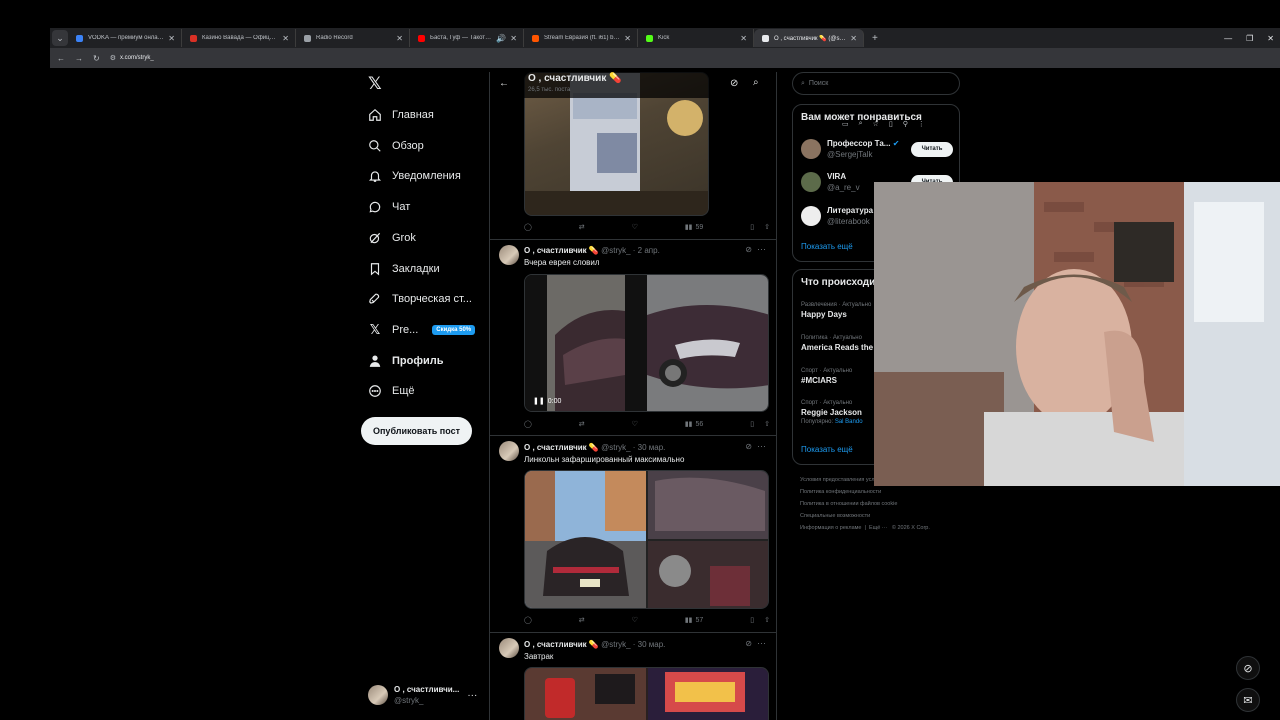  Describe the element at coordinates (424, 695) in the screenshot. I see `account-switcher: О , счастливчи... @stryk_ ···` at that location.